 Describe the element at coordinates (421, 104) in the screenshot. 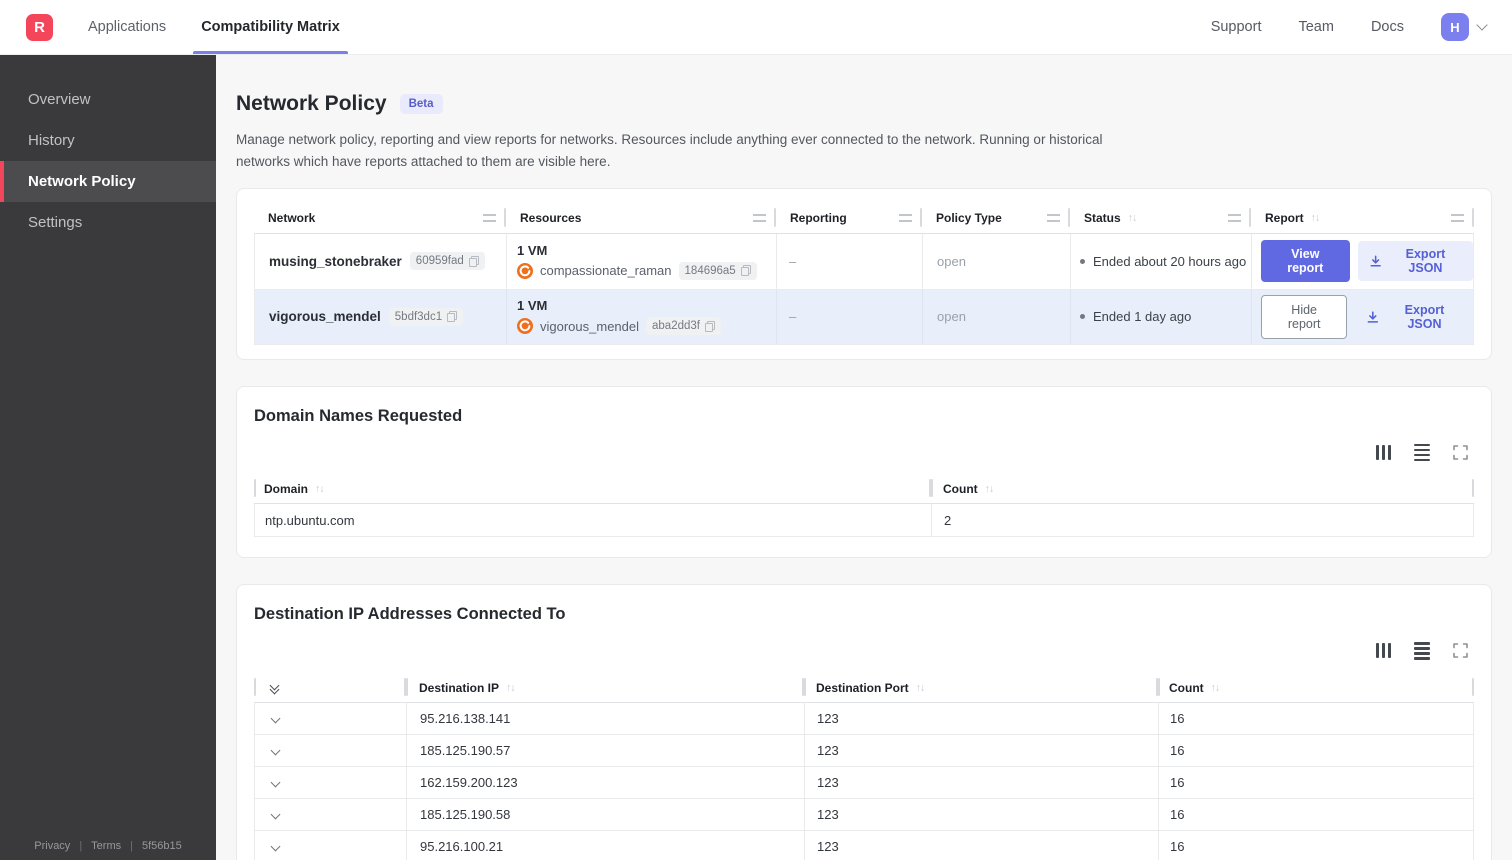

I see `beta-badge: Beta` at that location.